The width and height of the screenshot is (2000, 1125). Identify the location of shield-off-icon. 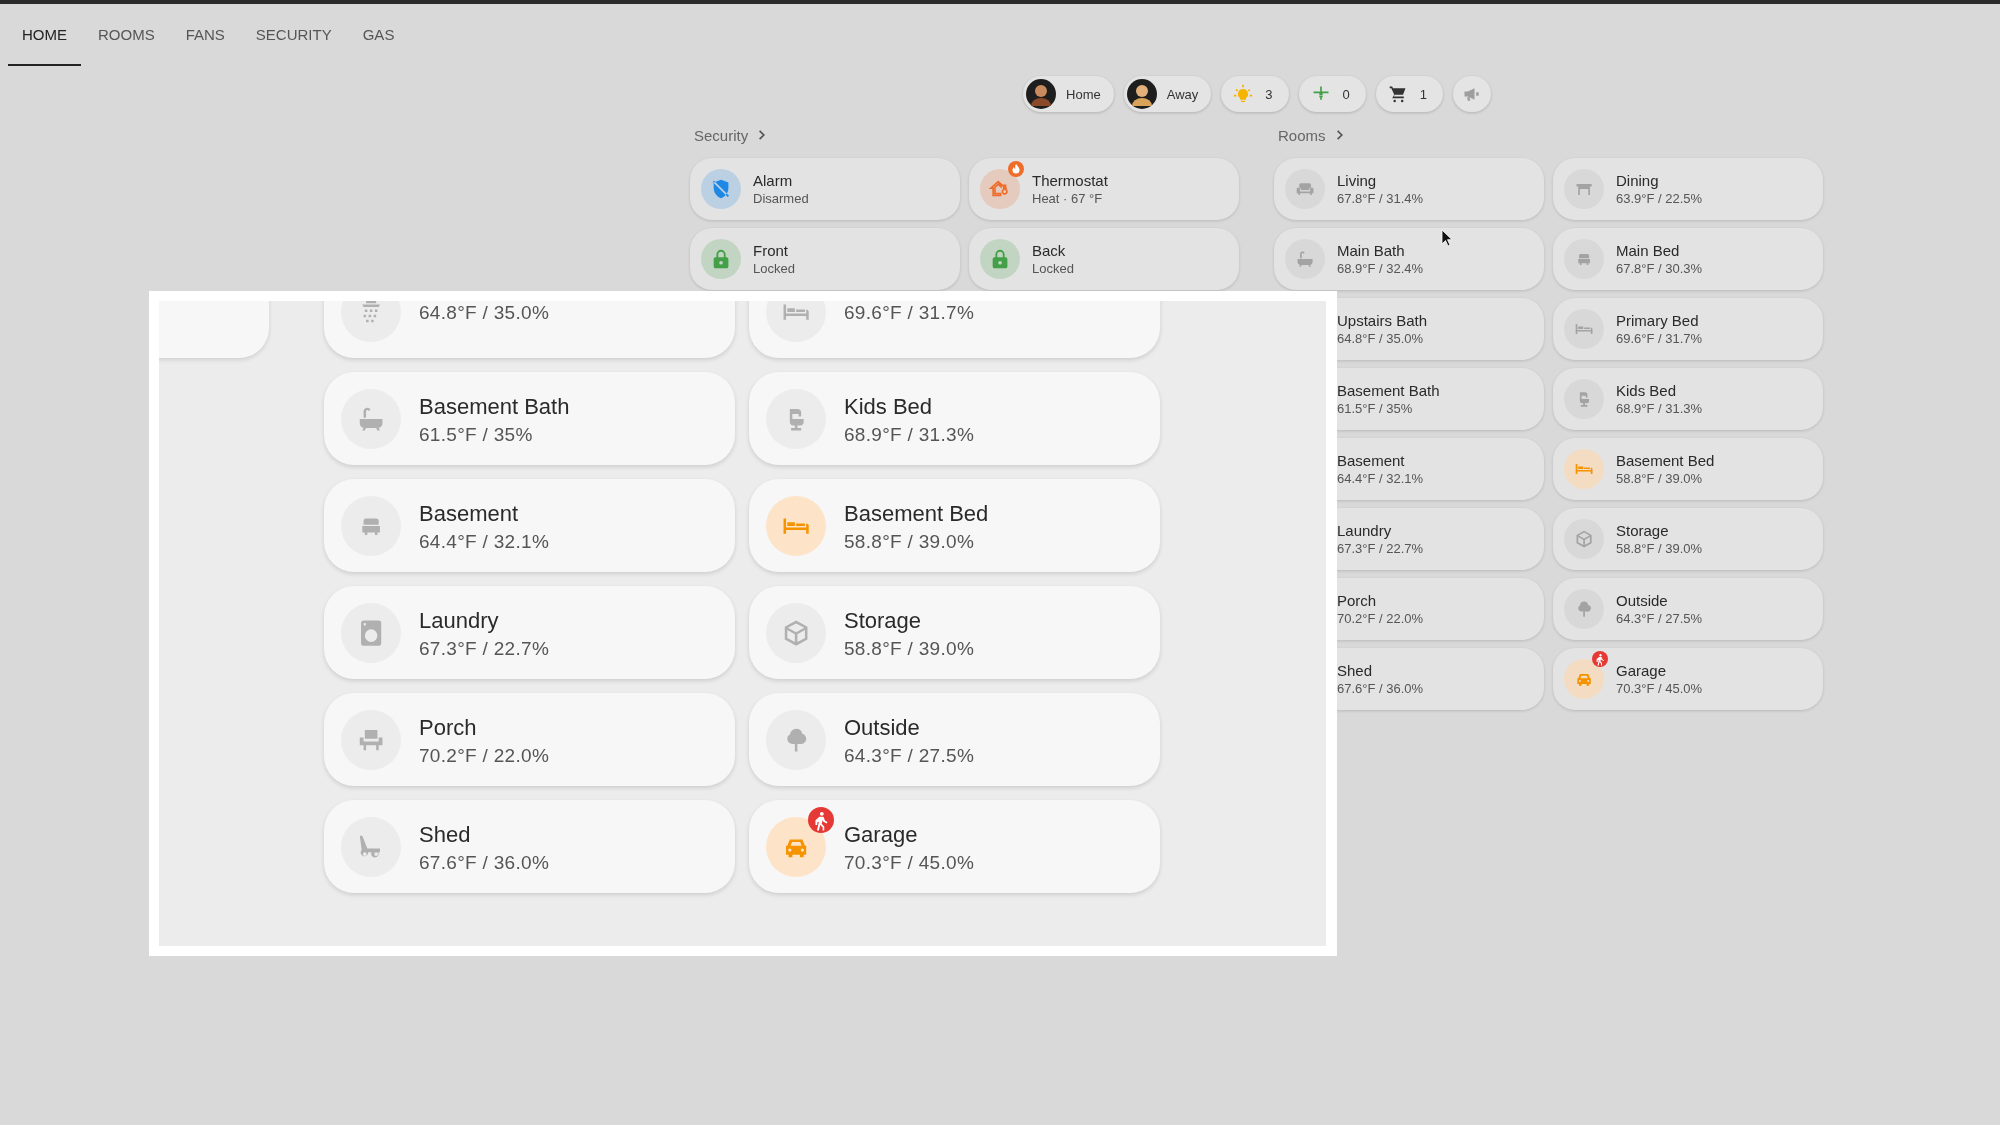
(721, 189).